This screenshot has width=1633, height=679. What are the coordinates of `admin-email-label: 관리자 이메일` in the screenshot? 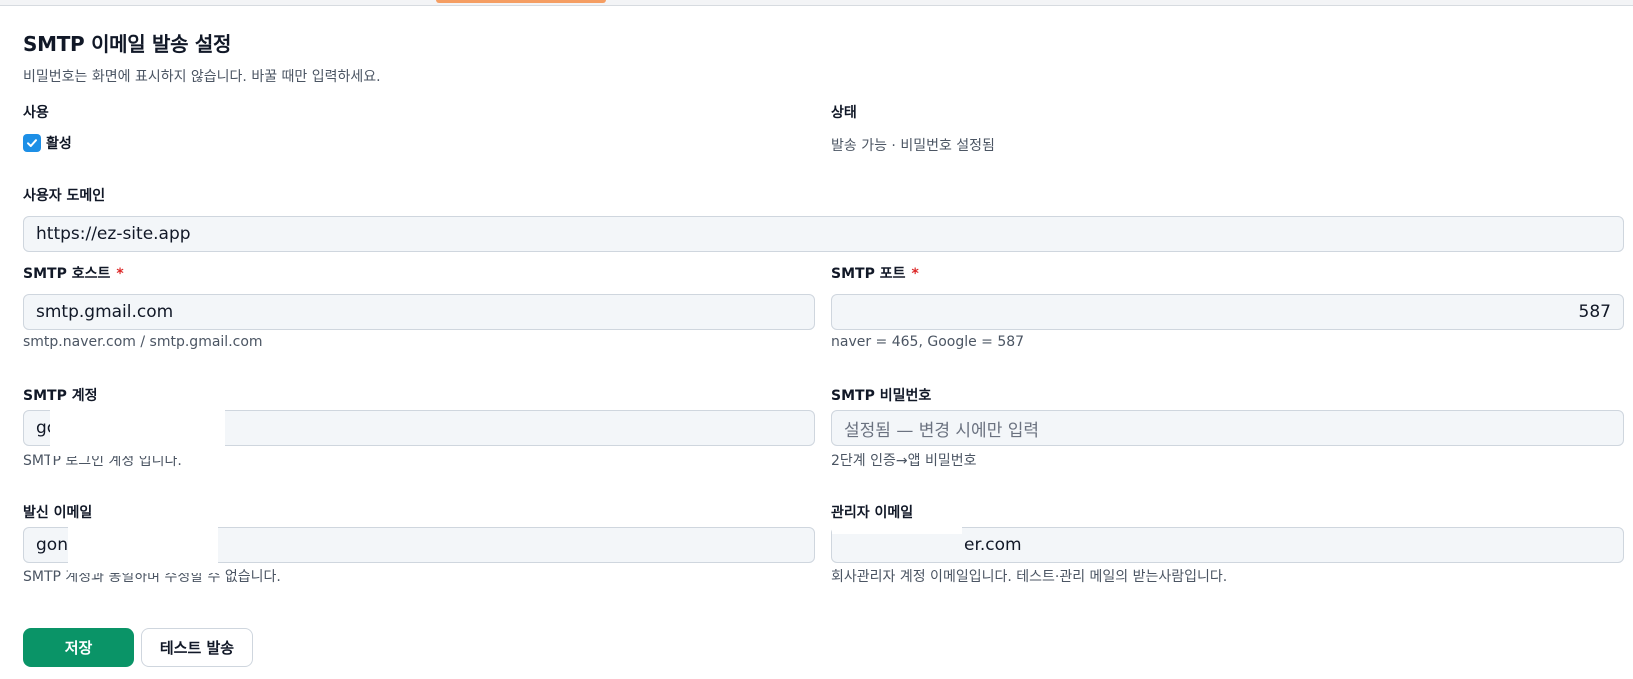 It's located at (872, 513).